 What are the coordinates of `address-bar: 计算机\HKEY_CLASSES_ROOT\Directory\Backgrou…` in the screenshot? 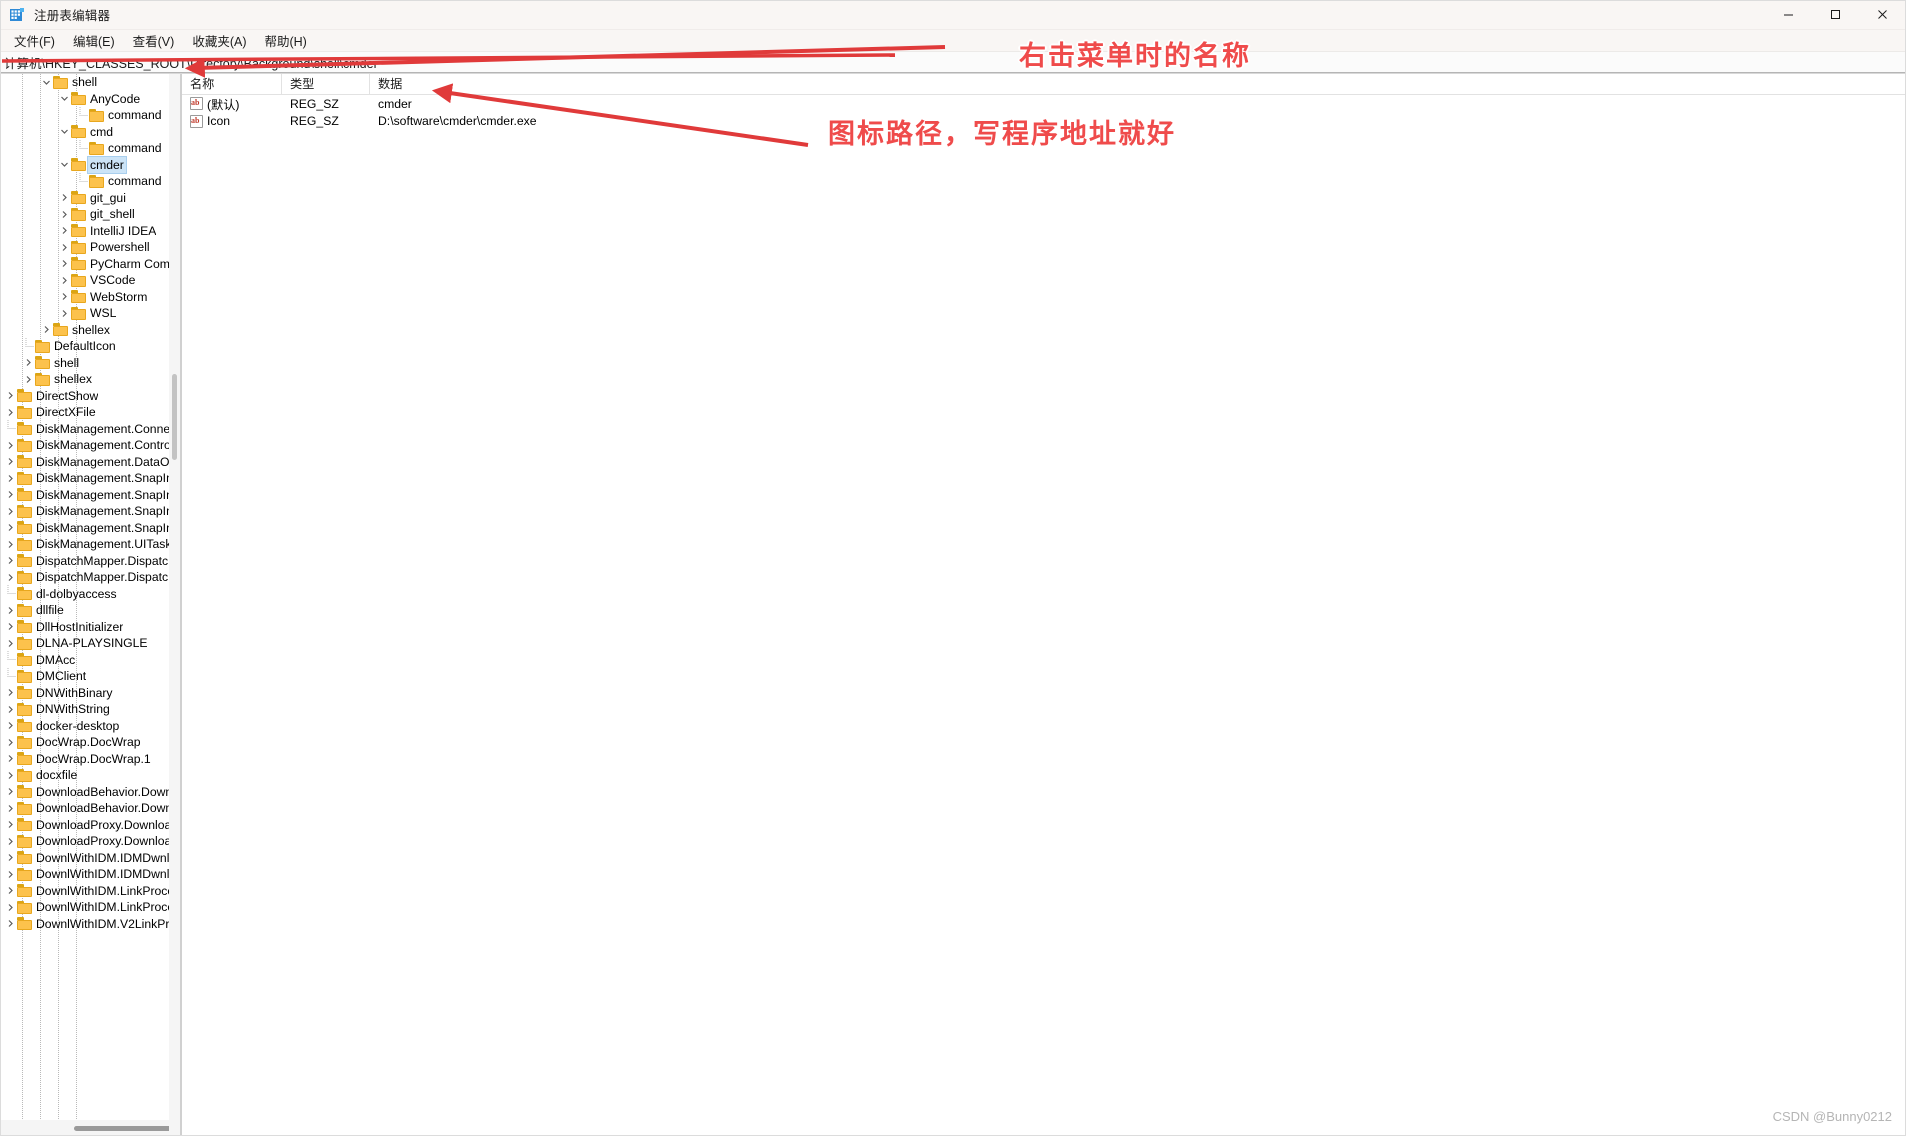 It's located at (953, 62).